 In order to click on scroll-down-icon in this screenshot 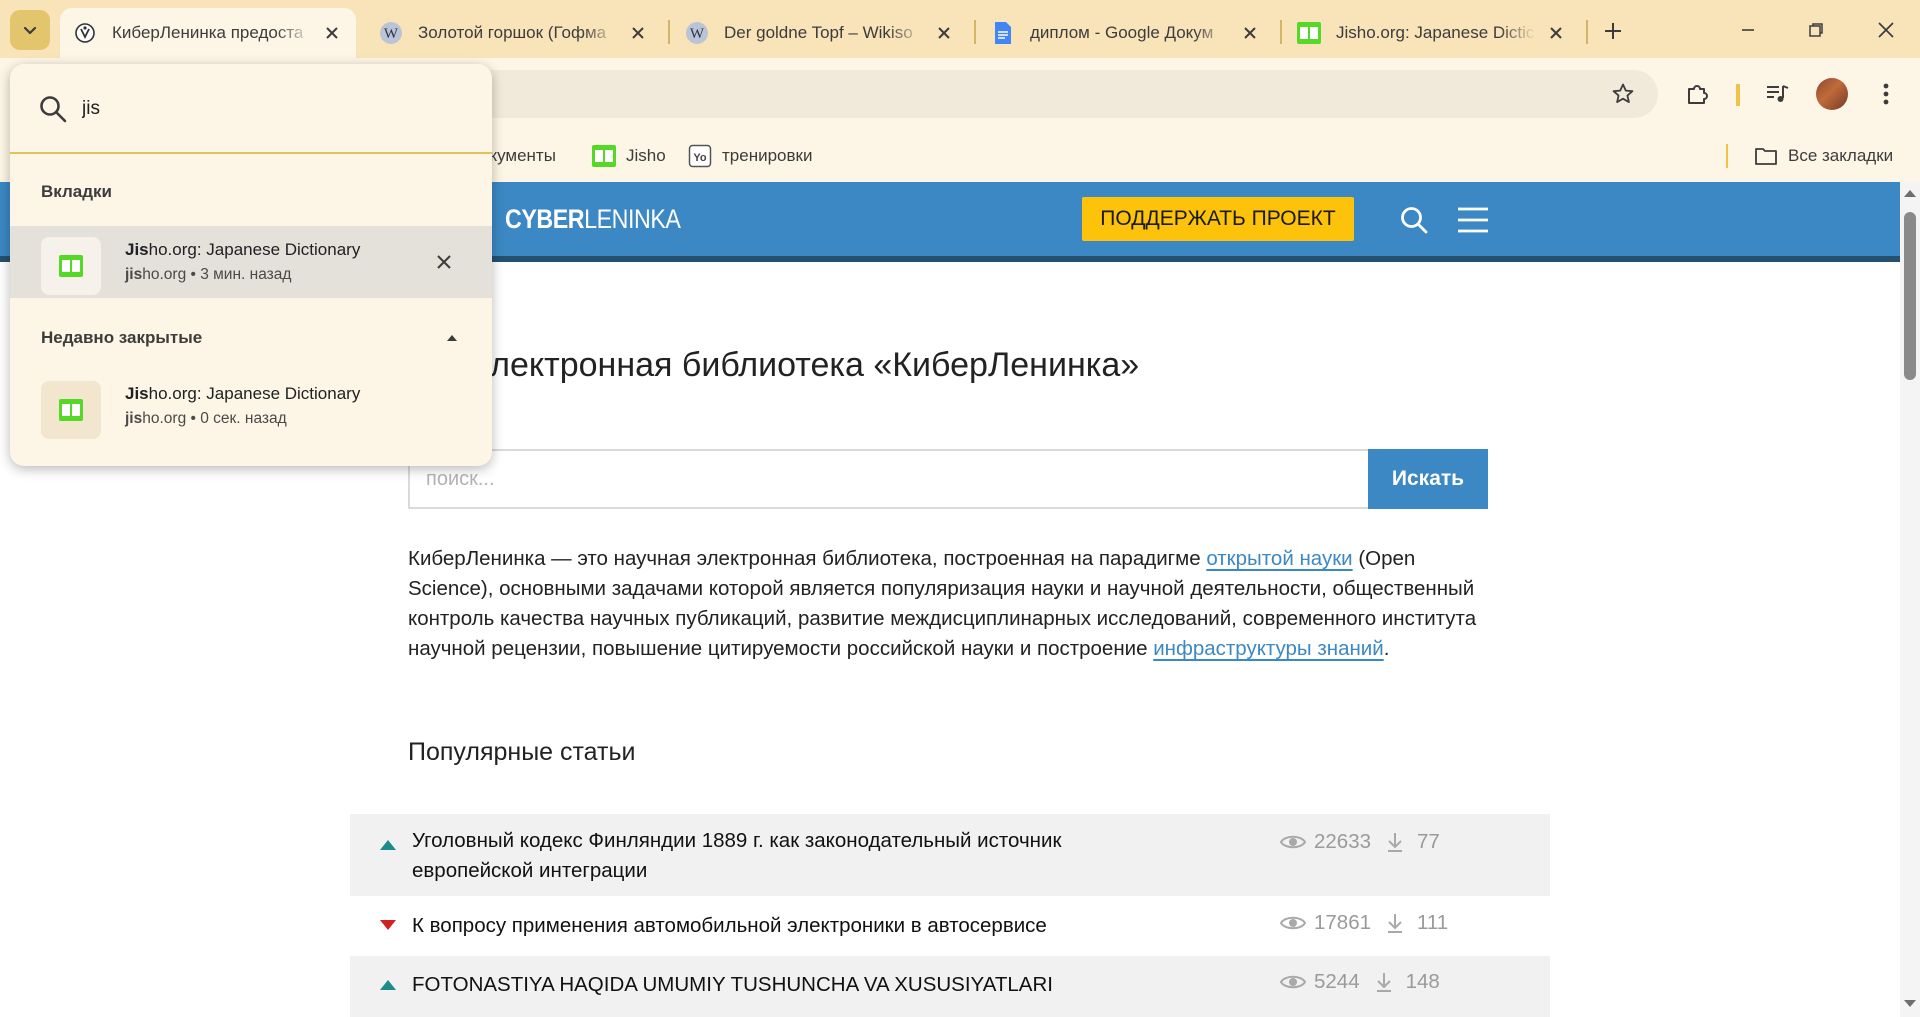, I will do `click(1910, 1003)`.